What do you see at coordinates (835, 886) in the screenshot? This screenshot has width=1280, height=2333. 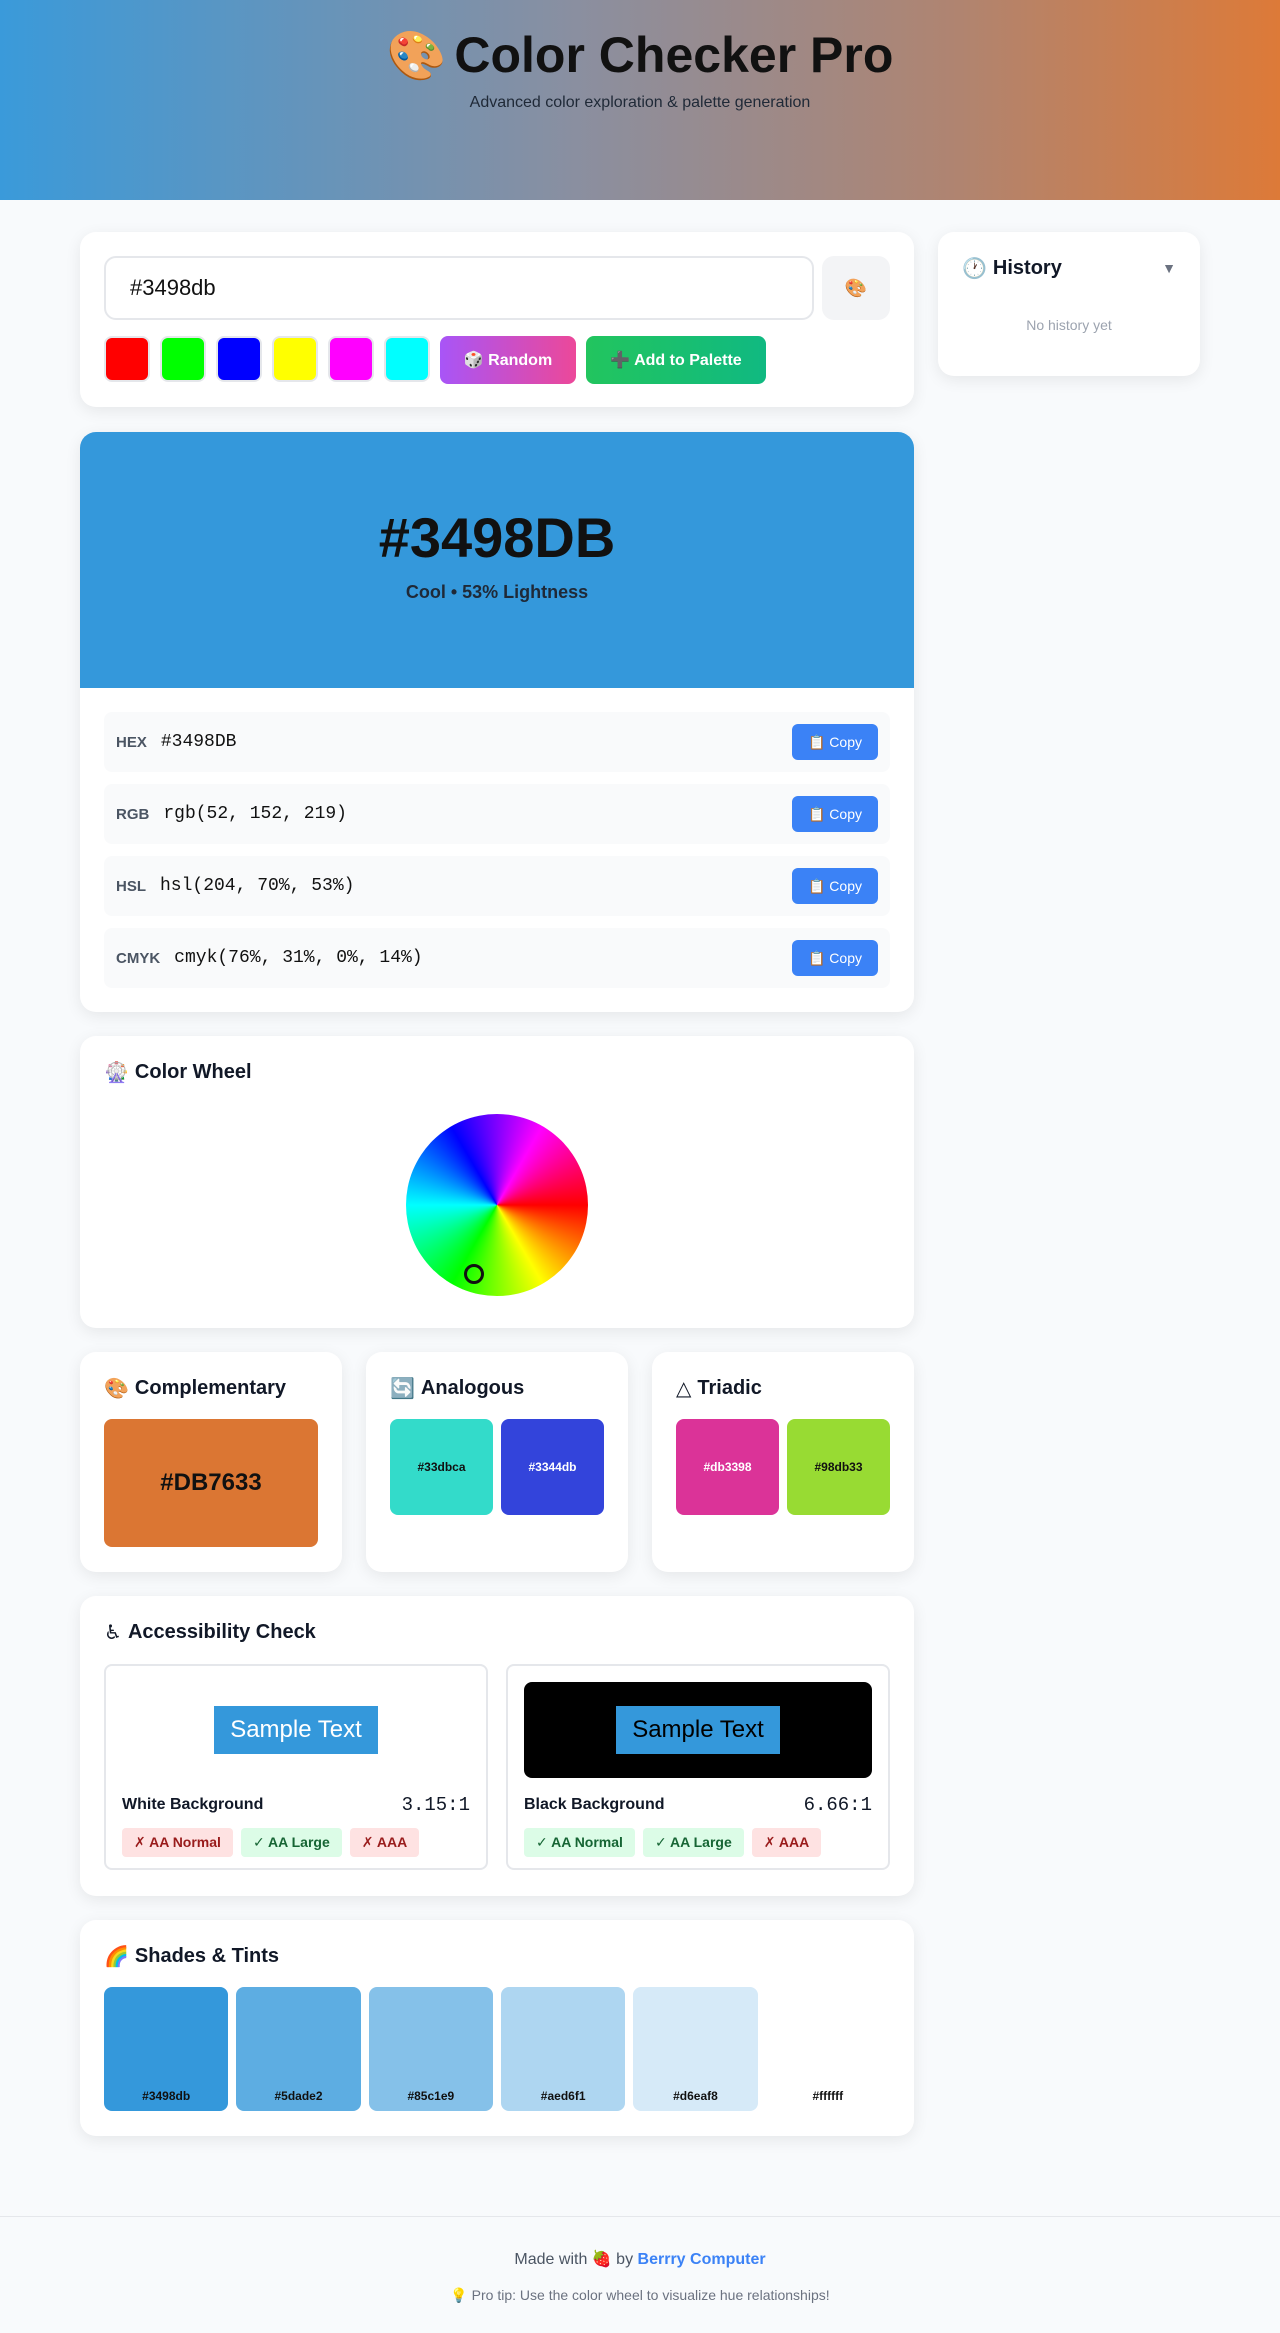 I see `copy-hsl-button: 📋 Copy` at bounding box center [835, 886].